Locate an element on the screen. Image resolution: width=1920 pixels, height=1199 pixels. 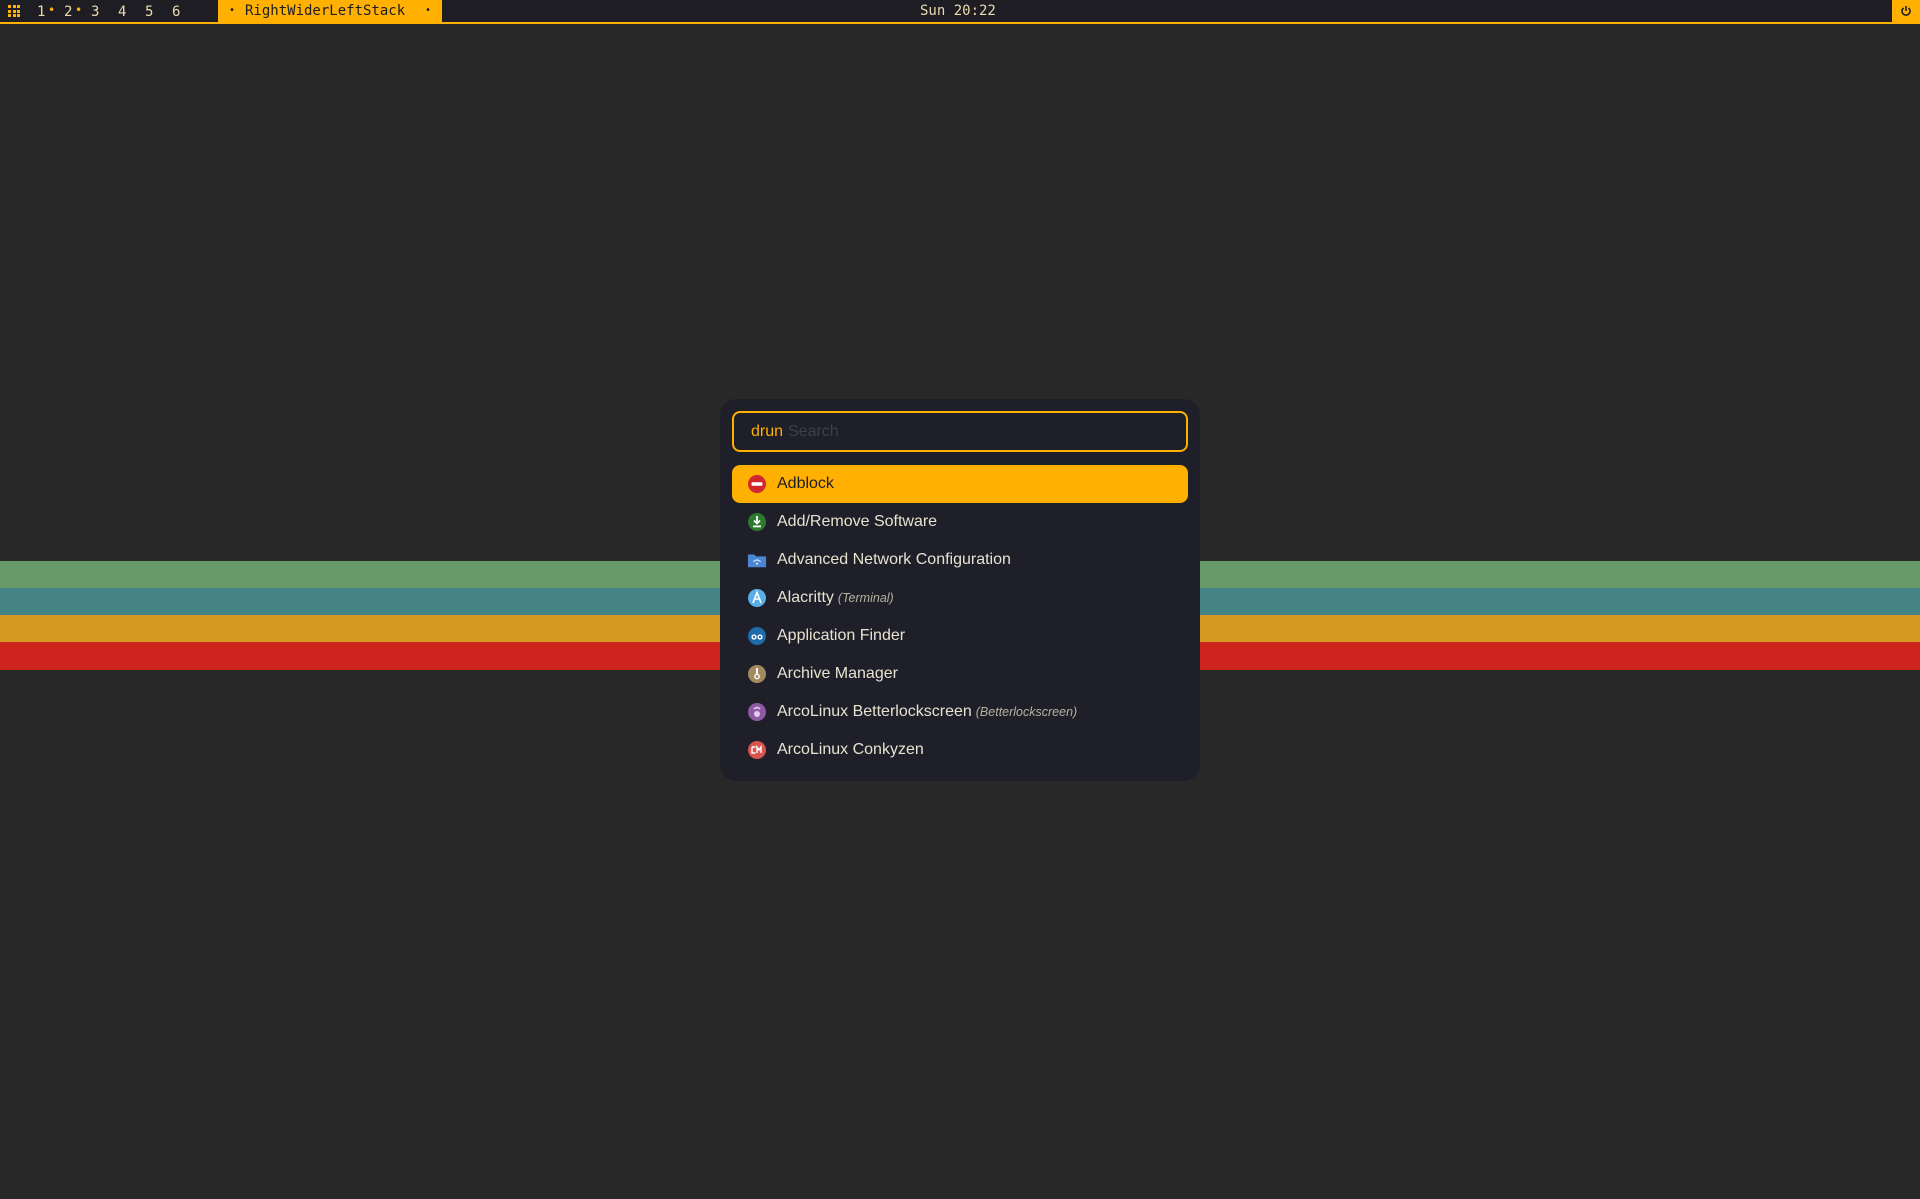
adblock-icon is located at coordinates (757, 484).